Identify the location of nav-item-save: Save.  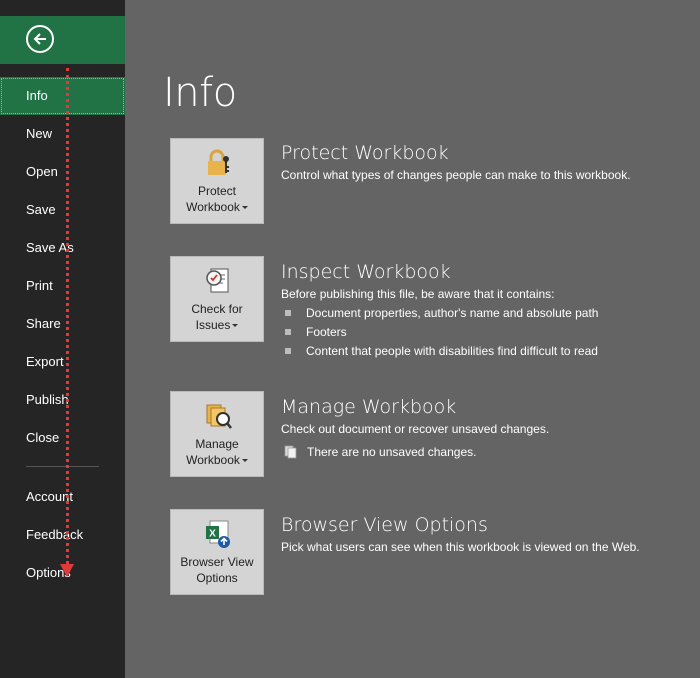
(62, 210).